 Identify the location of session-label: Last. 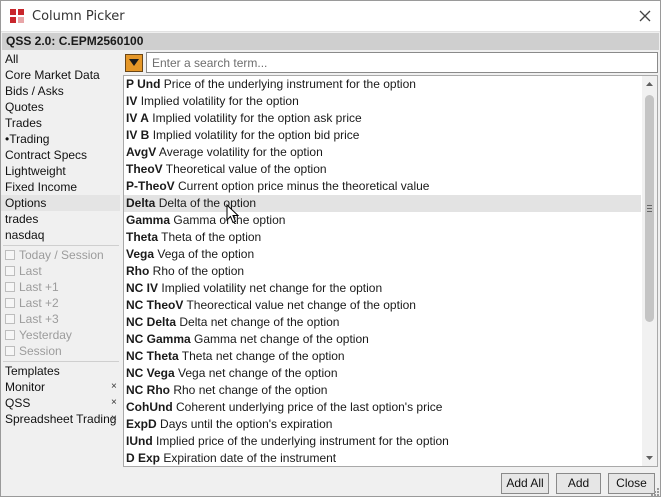
(30, 271).